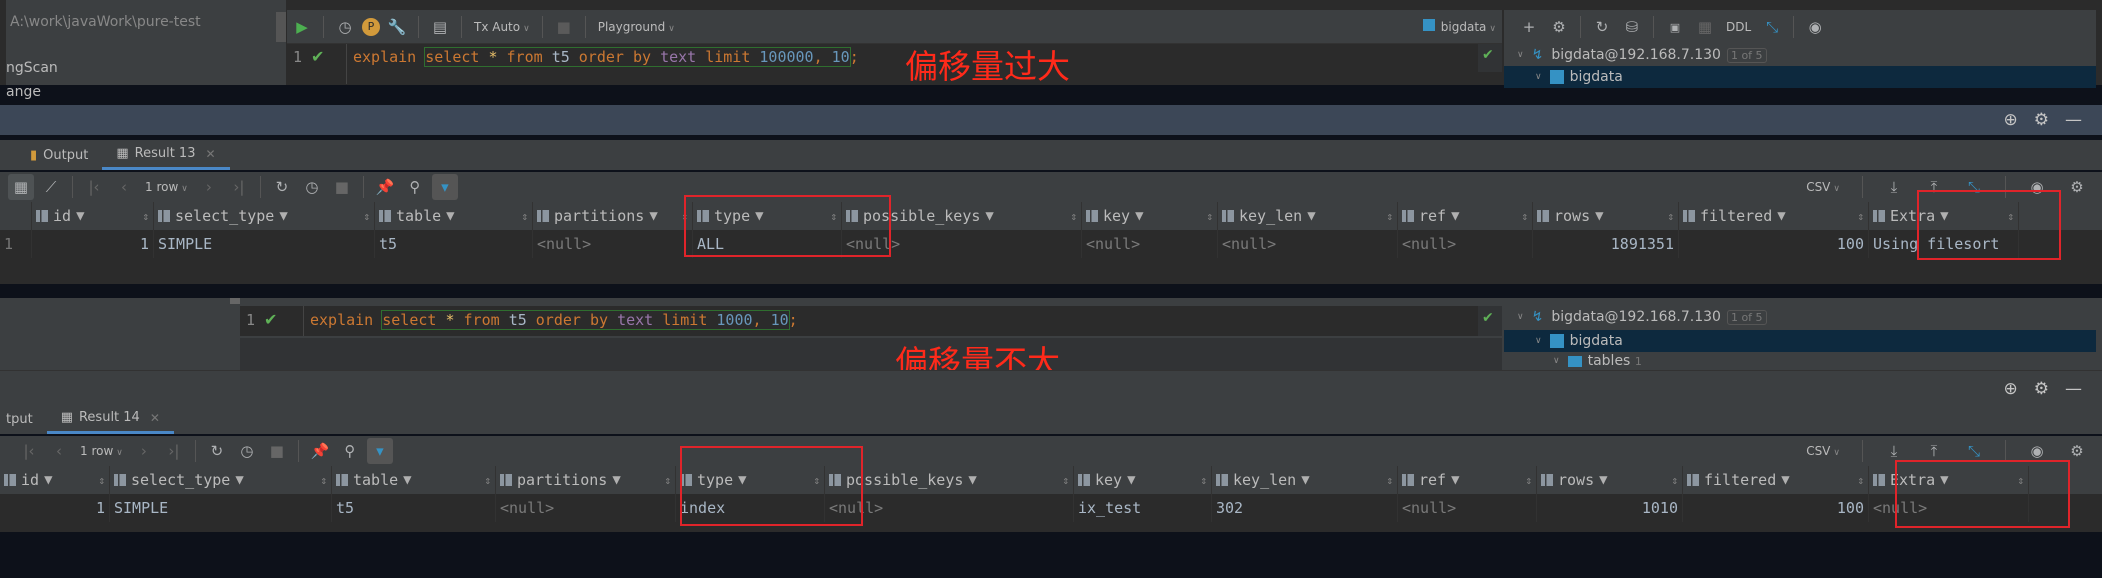  What do you see at coordinates (23, 419) in the screenshot?
I see `tab-output: tput` at bounding box center [23, 419].